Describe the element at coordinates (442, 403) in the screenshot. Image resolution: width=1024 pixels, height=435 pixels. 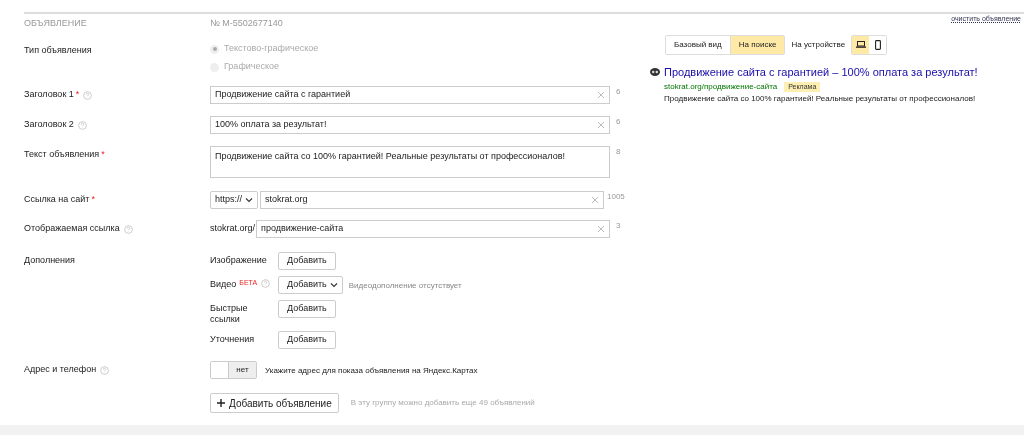
I see `footer-note: В эту группу можно добавить еще 49 объявлений` at that location.